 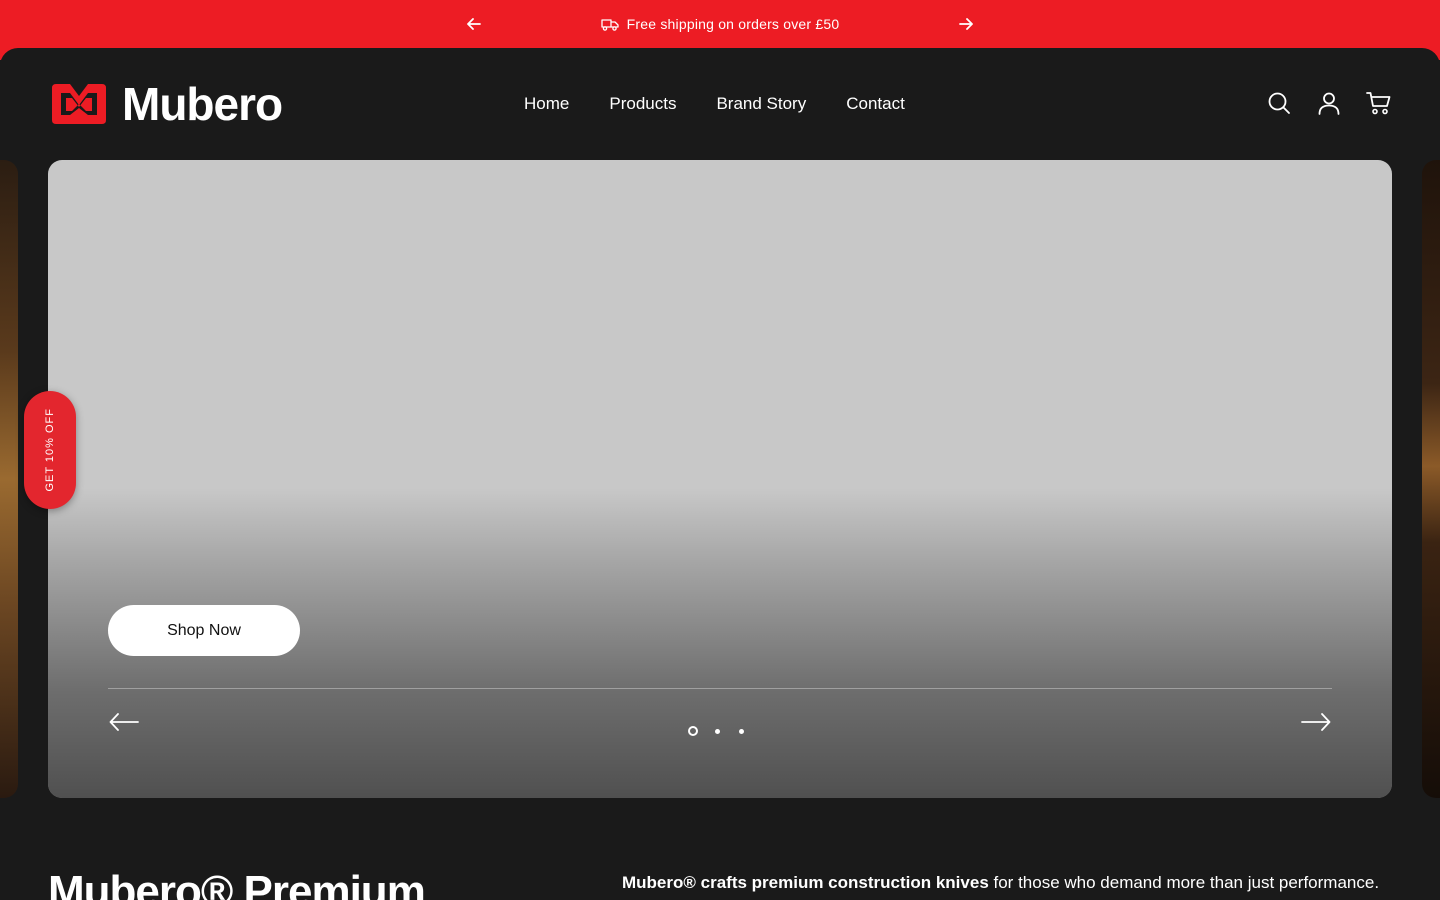 What do you see at coordinates (1431, 479) in the screenshot?
I see `next-slide-peek` at bounding box center [1431, 479].